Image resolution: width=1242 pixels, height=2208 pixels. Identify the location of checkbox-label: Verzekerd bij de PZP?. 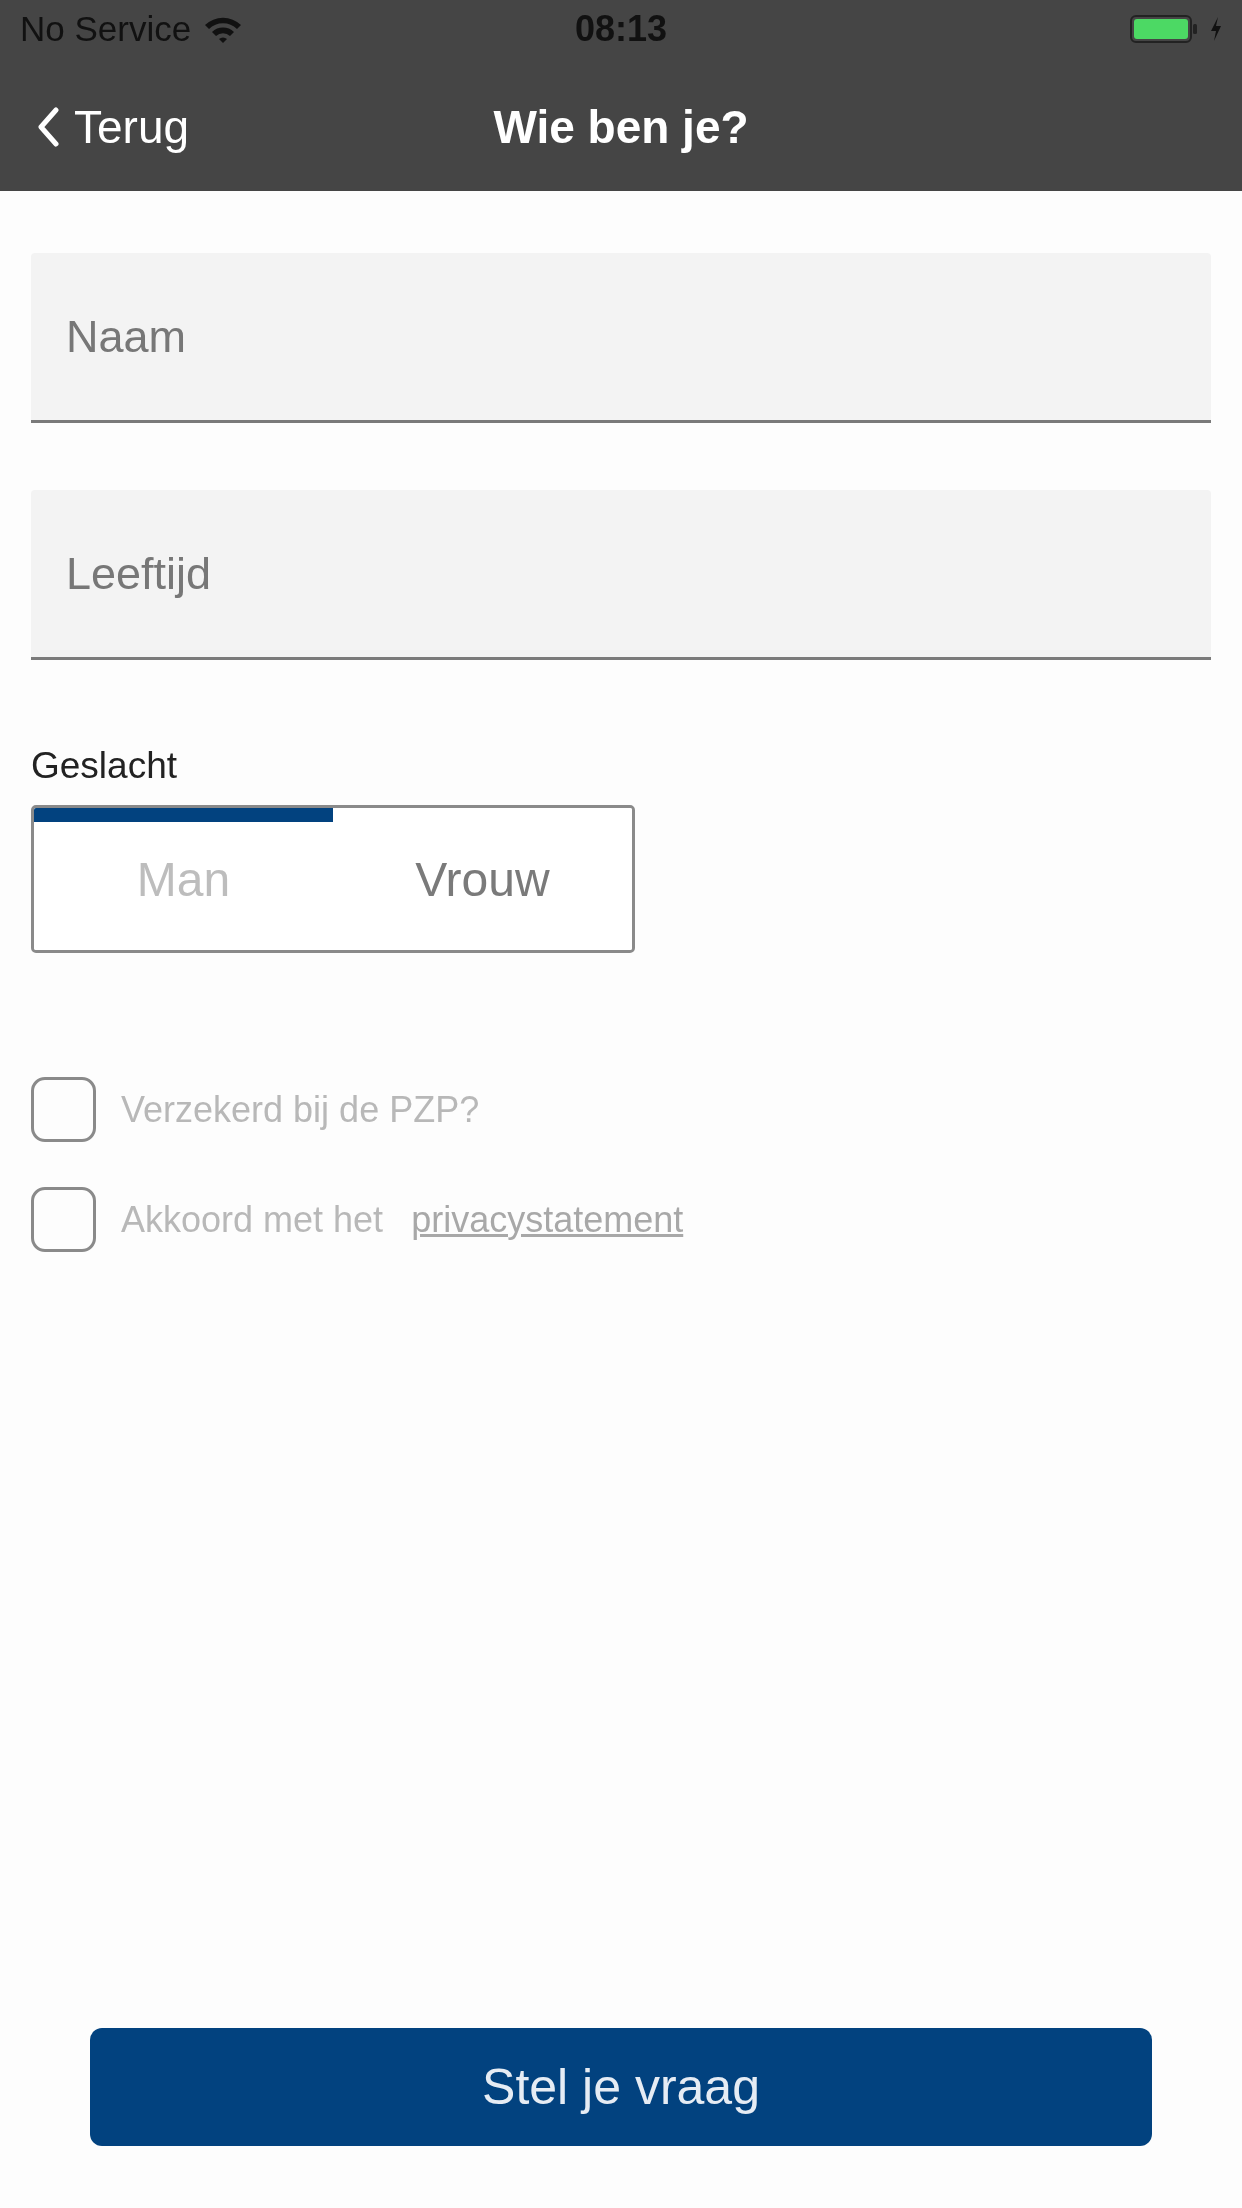
(300, 1109).